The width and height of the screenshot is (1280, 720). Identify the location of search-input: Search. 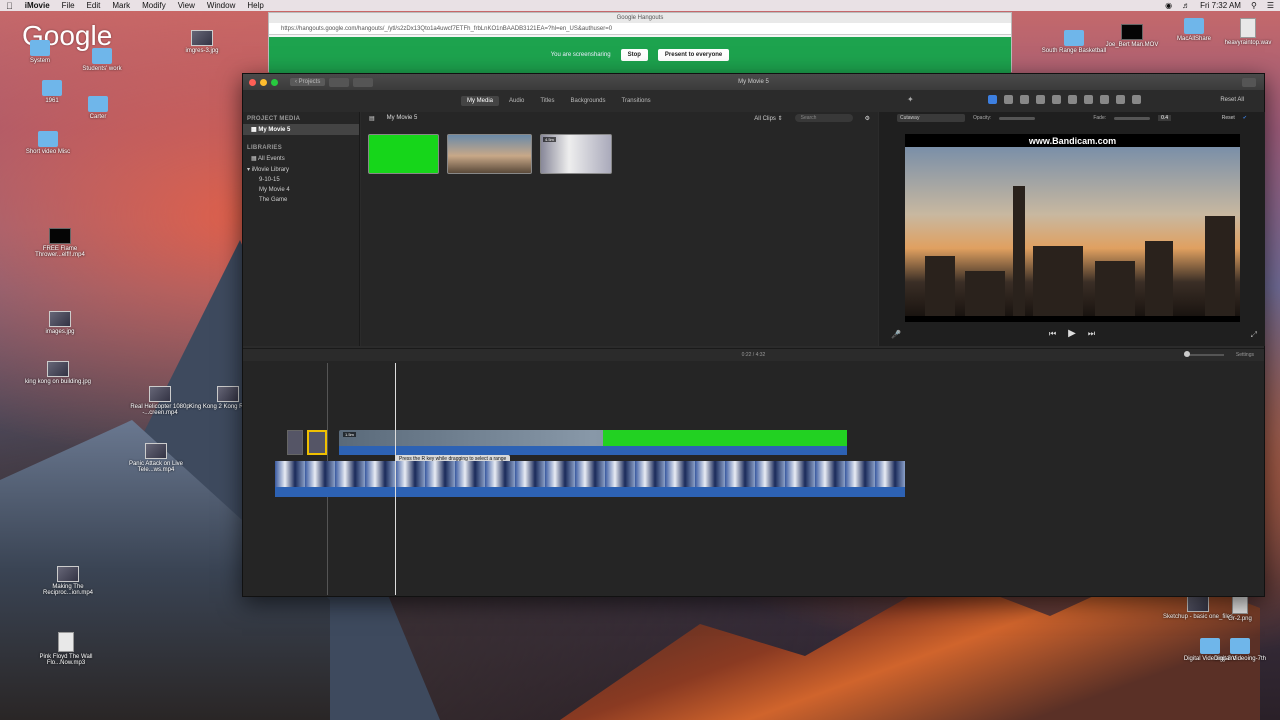
(823, 118).